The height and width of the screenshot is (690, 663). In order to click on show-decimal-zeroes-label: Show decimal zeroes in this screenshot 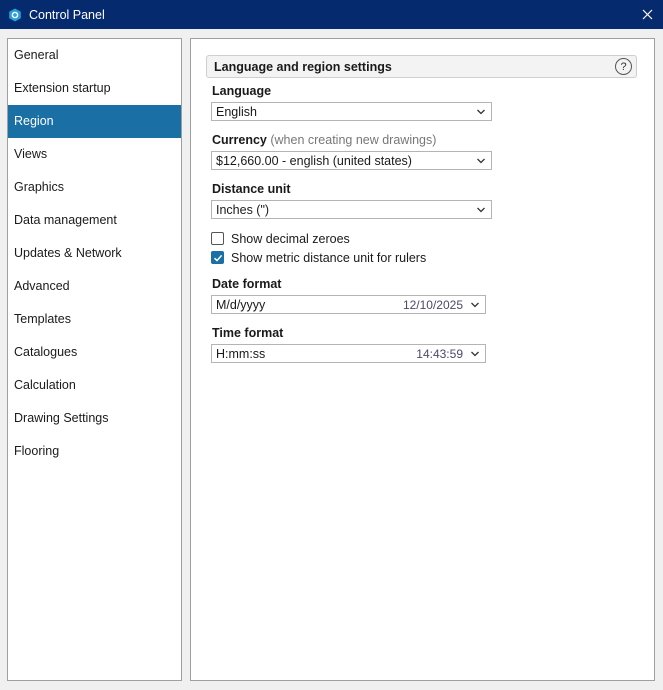, I will do `click(290, 238)`.